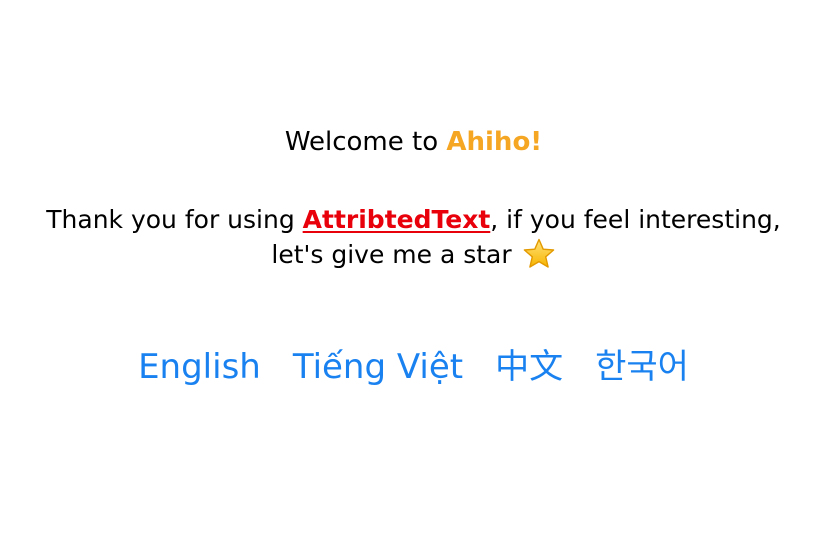  I want to click on welcome-prefix: Welcome to, so click(365, 142).